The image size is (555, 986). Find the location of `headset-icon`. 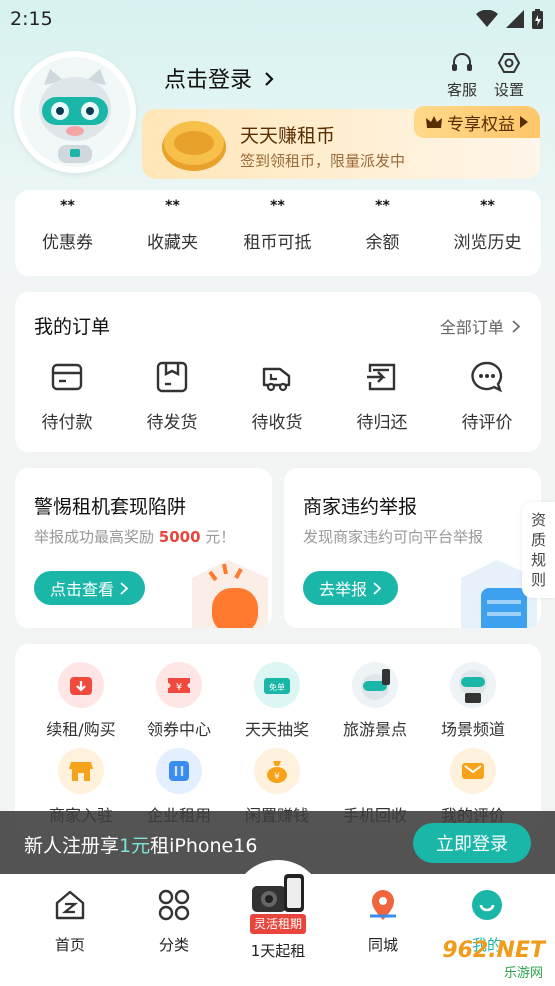

headset-icon is located at coordinates (462, 62).